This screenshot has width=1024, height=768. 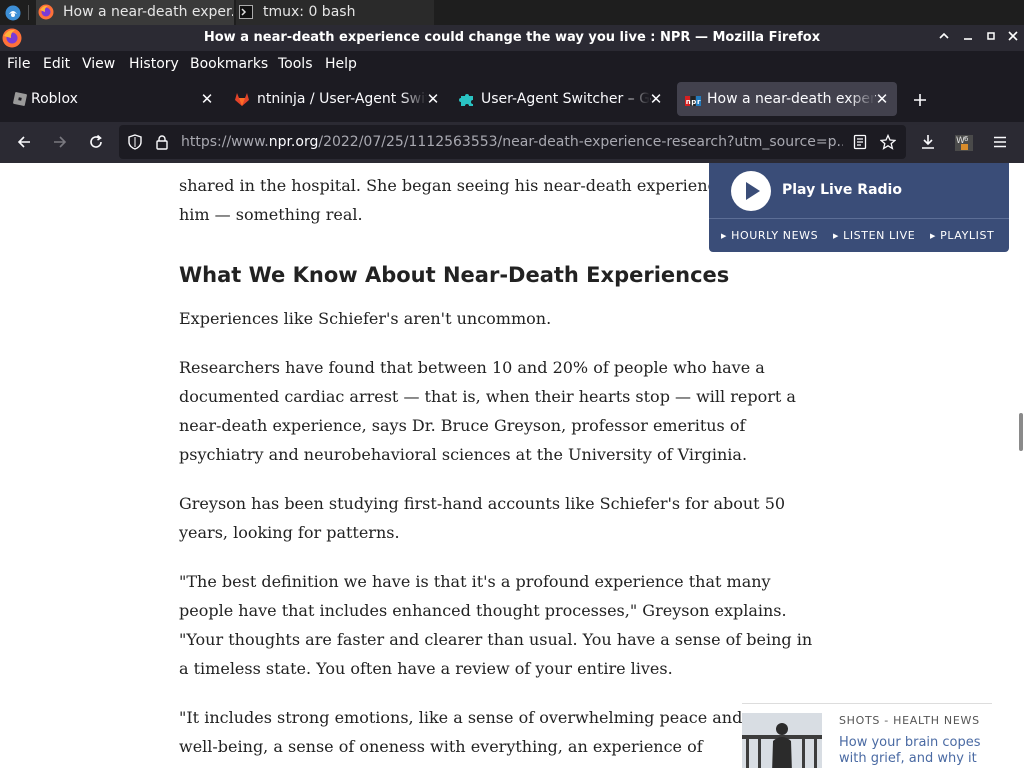 What do you see at coordinates (751, 191) in the screenshot?
I see `play-icon` at bounding box center [751, 191].